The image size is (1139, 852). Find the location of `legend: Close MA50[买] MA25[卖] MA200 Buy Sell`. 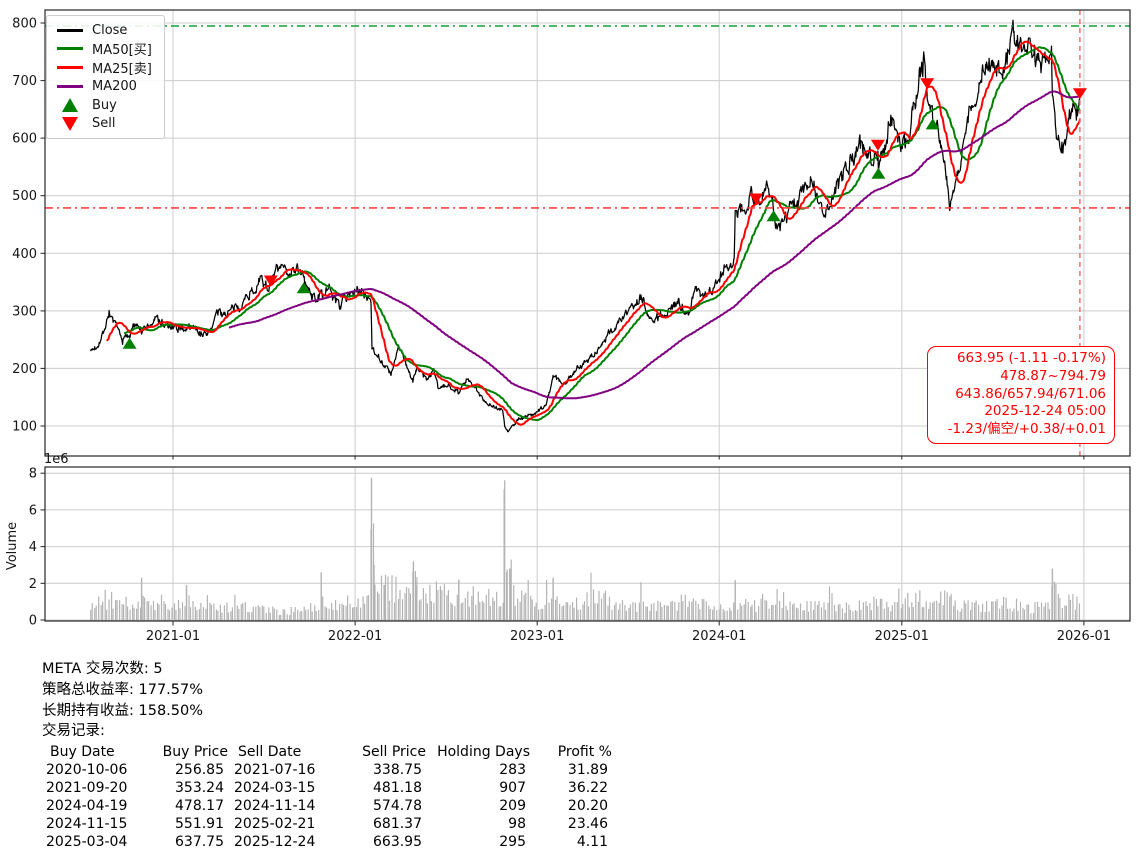

legend: Close MA50[买] MA25[卖] MA200 Buy Sell is located at coordinates (105, 77).